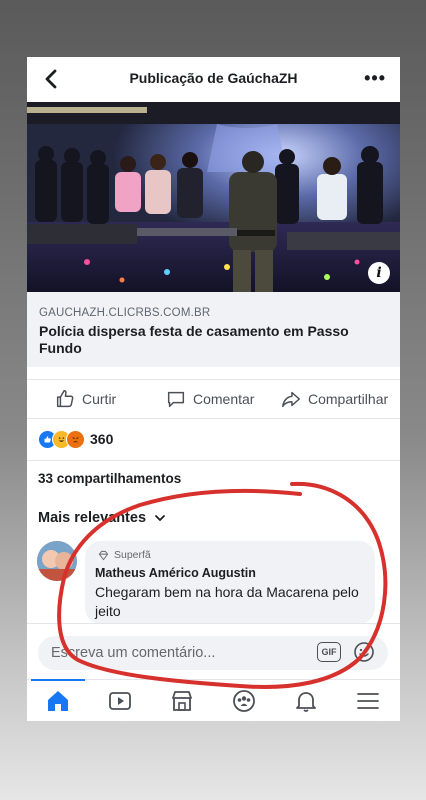  I want to click on comment-bubble-icon, so click(176, 399).